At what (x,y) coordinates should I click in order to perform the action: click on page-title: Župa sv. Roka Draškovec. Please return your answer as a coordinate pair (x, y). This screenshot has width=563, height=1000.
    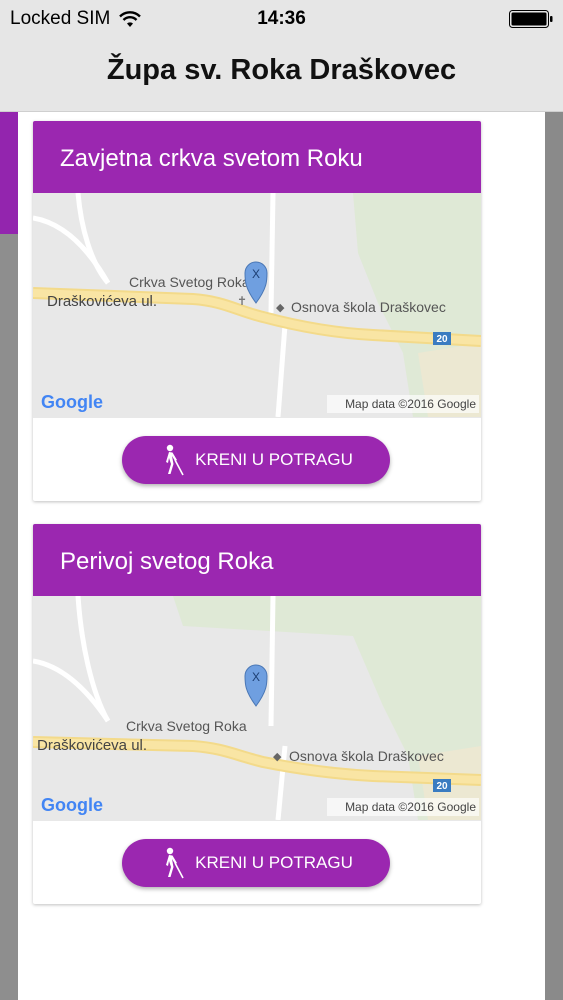
    Looking at the image, I should click on (281, 70).